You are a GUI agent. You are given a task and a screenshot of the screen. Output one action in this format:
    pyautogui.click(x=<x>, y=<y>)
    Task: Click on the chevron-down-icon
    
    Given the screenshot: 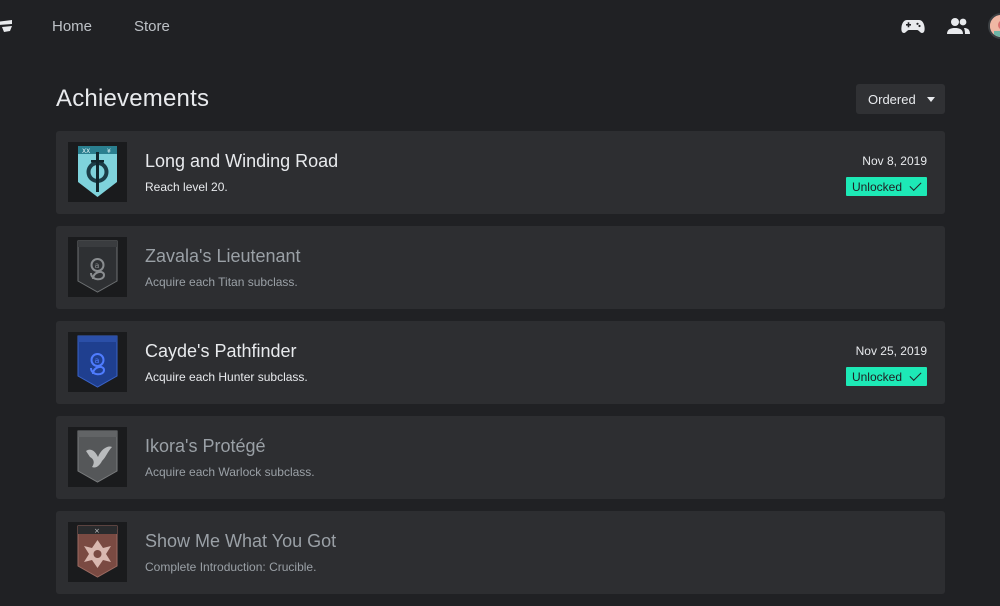 What is the action you would take?
    pyautogui.click(x=931, y=99)
    